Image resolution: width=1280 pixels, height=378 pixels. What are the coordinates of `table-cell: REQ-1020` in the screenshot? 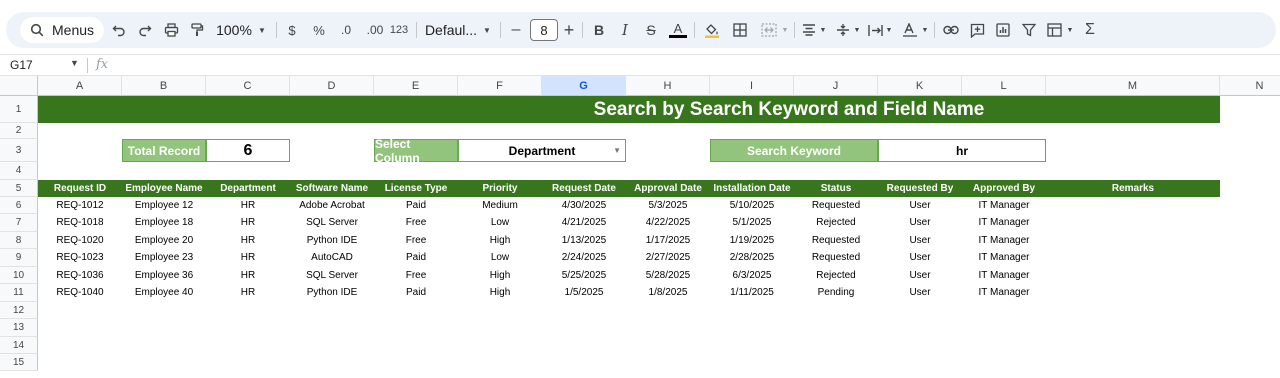 It's located at (80, 240).